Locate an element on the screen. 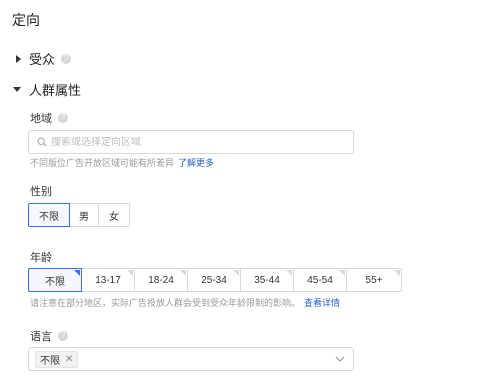  caret-right-icon is located at coordinates (18, 58).